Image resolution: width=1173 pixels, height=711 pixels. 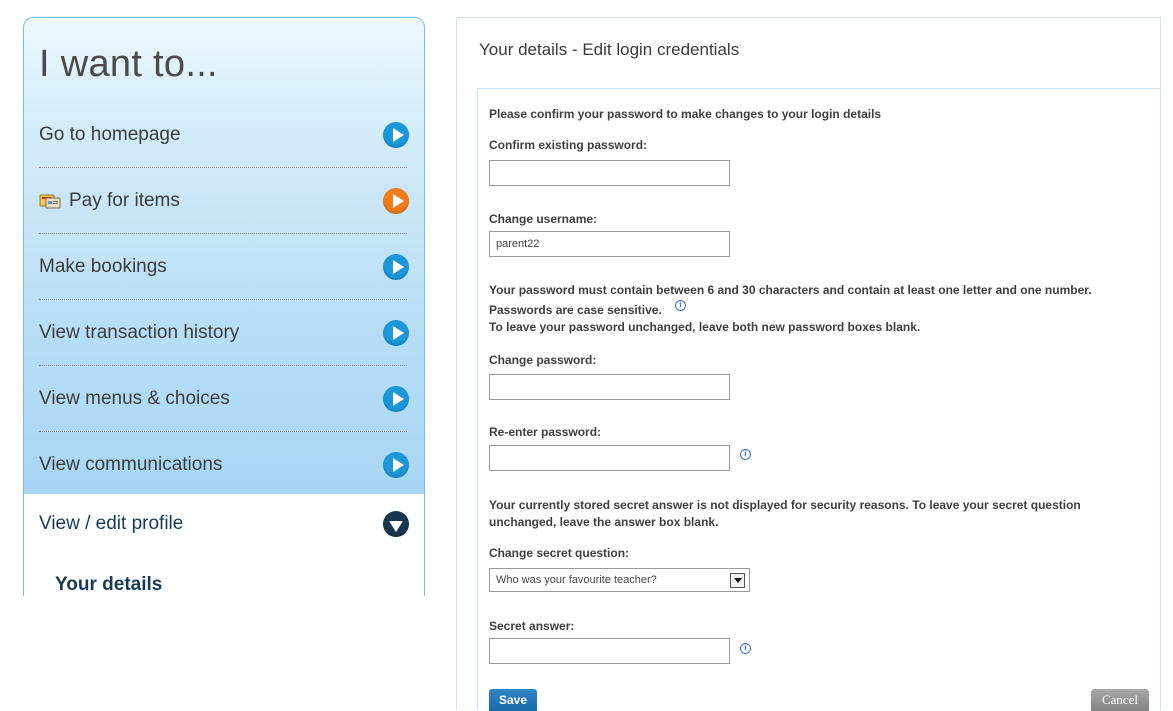 I want to click on submenu-item-your-details: Your details, so click(x=108, y=585).